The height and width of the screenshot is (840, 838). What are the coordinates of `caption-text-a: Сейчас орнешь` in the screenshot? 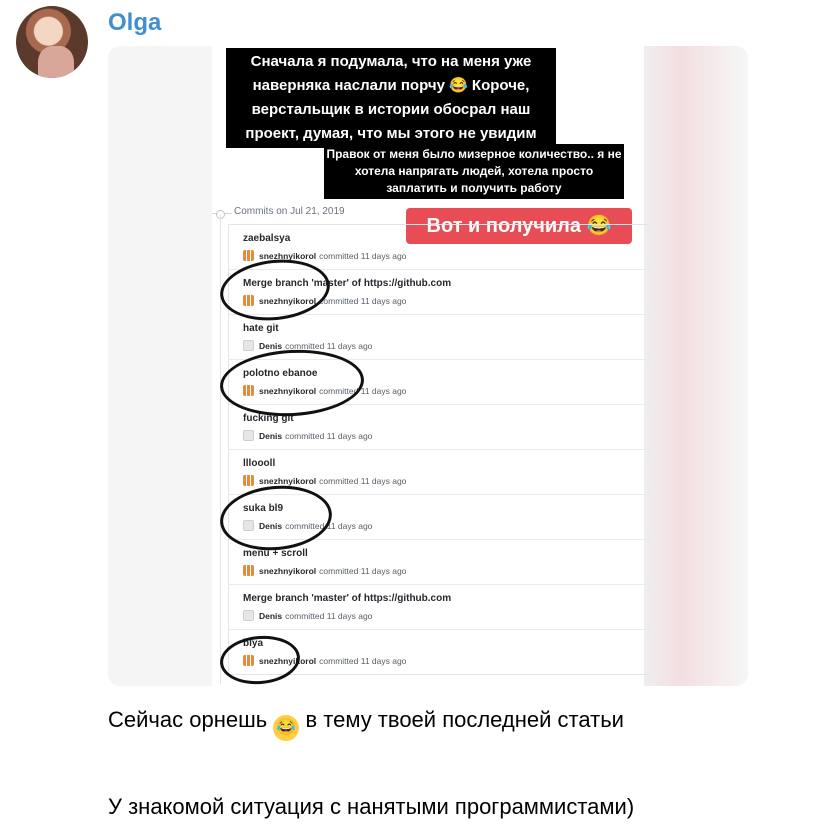 It's located at (188, 719).